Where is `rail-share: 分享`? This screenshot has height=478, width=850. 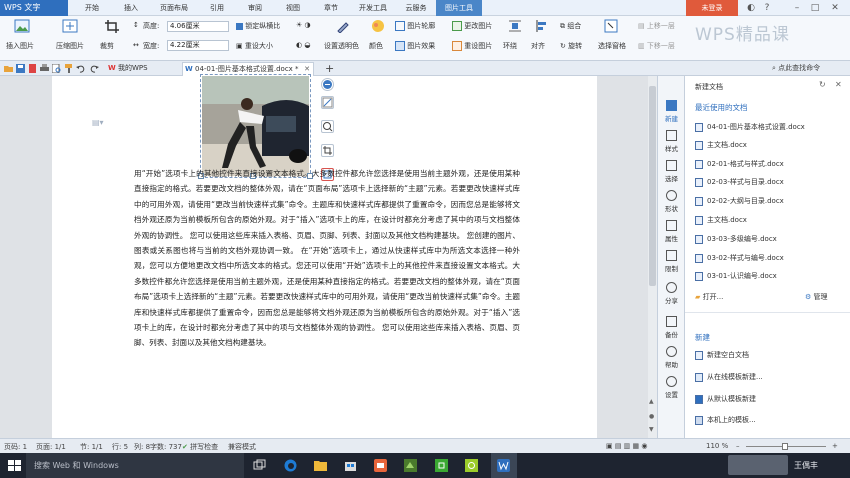 rail-share: 分享 is located at coordinates (671, 293).